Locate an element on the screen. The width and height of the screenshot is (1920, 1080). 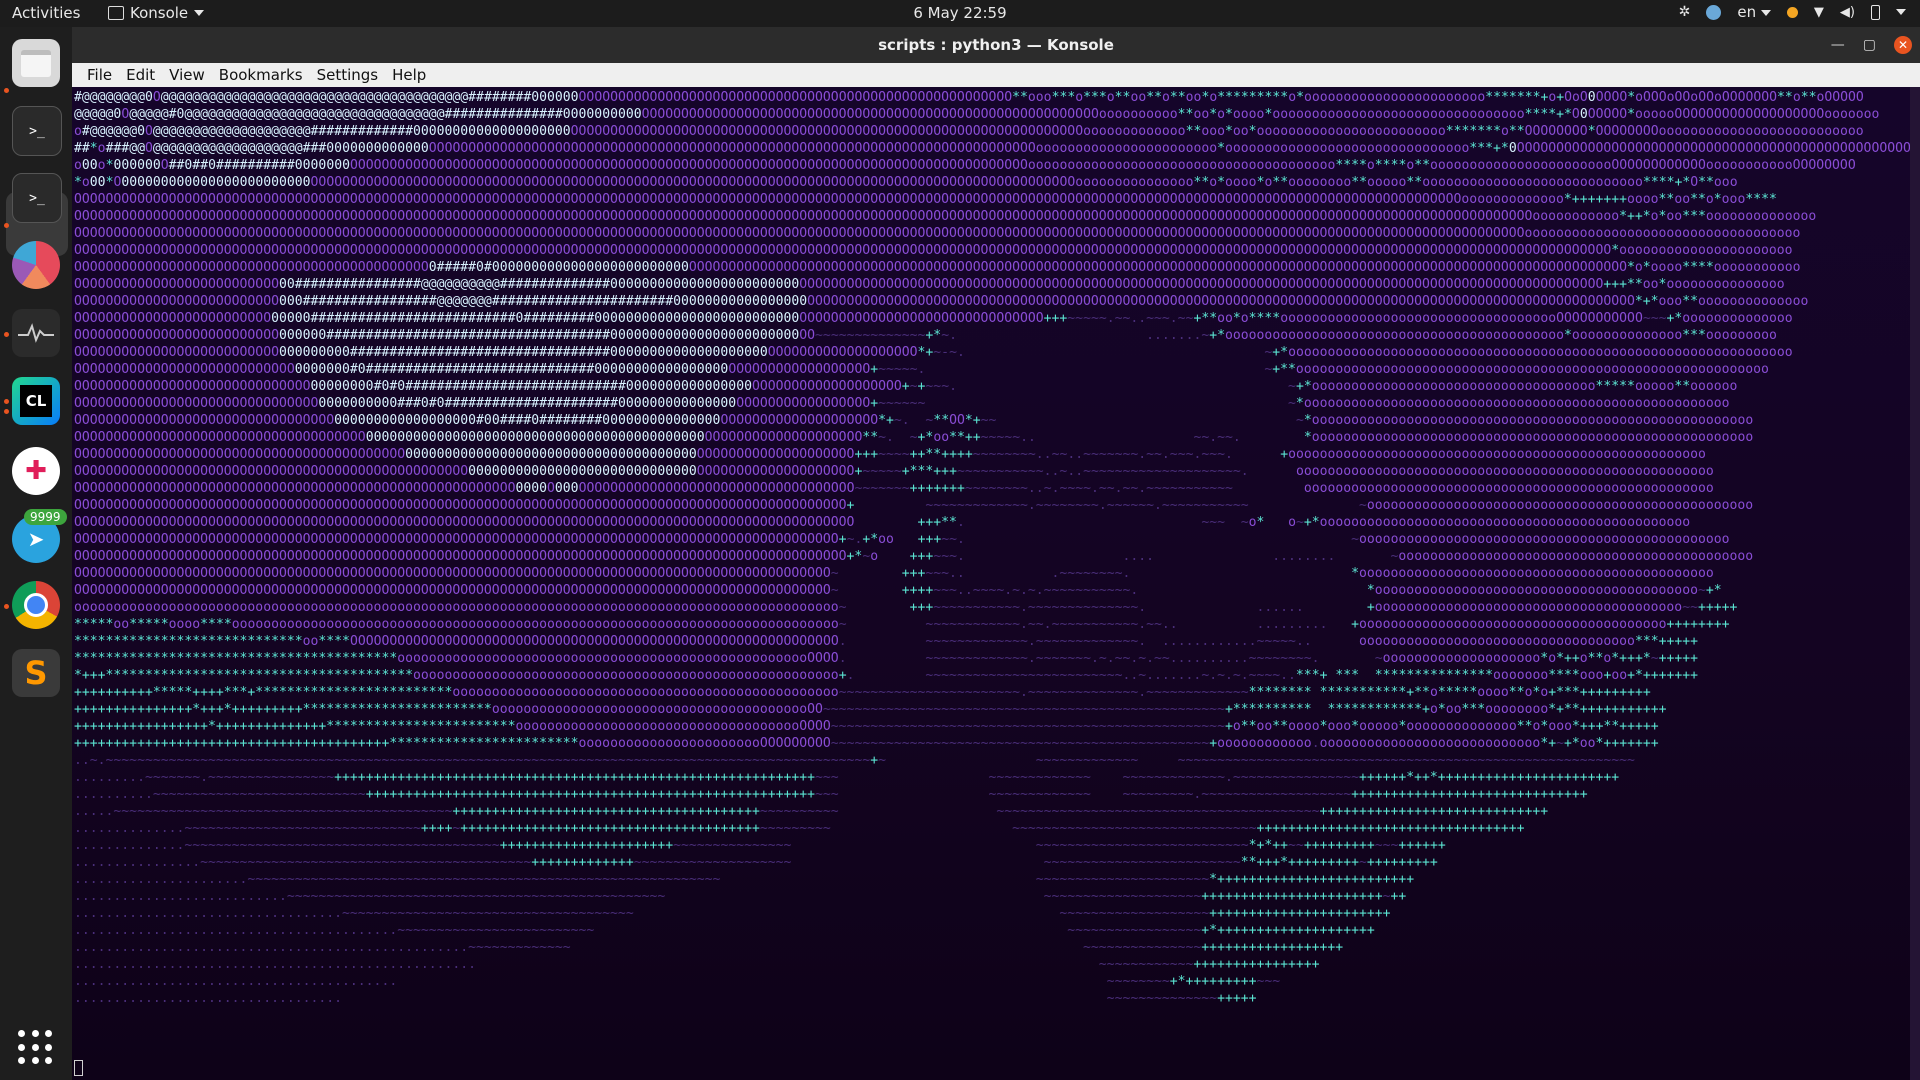
app-menu: Konsole is located at coordinates (156, 13).